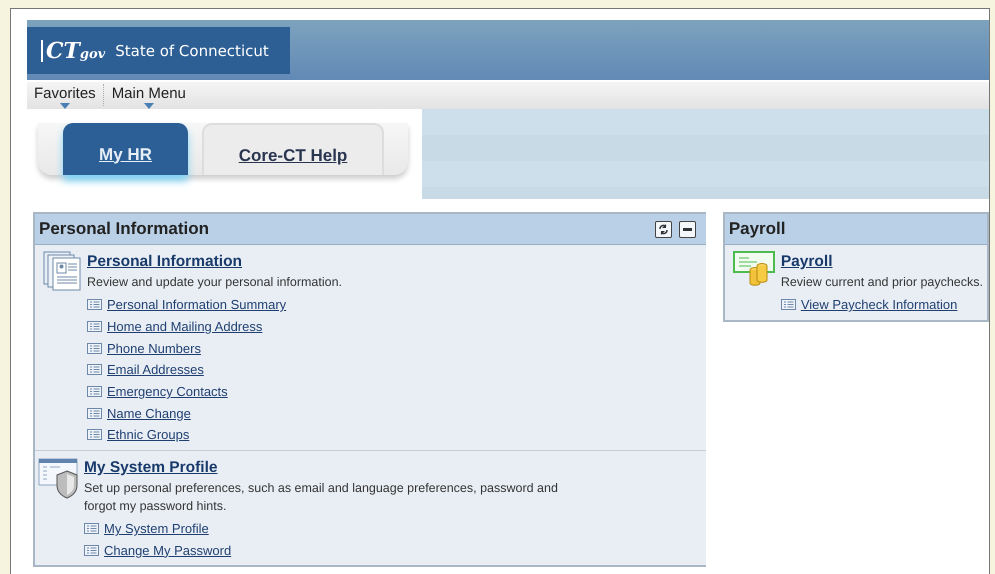 Image resolution: width=995 pixels, height=574 pixels. What do you see at coordinates (73, 51) in the screenshot?
I see `site-logo: CTgov` at bounding box center [73, 51].